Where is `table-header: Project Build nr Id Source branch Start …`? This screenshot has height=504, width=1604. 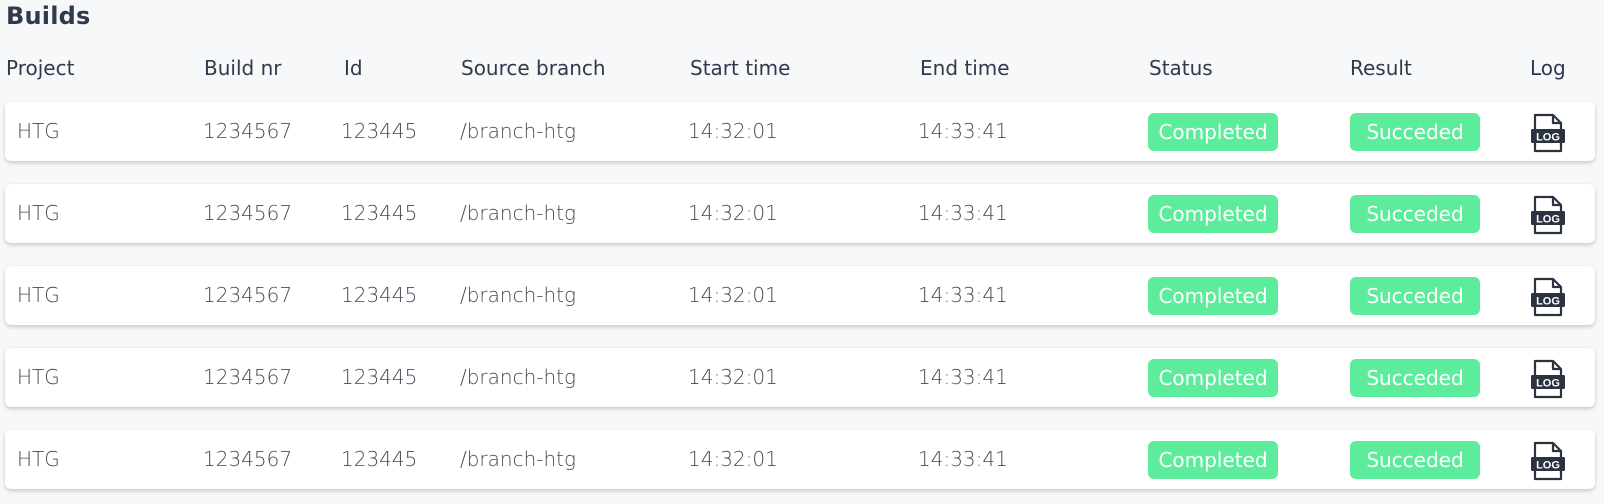 table-header: Project Build nr Id Source branch Start … is located at coordinates (802, 72).